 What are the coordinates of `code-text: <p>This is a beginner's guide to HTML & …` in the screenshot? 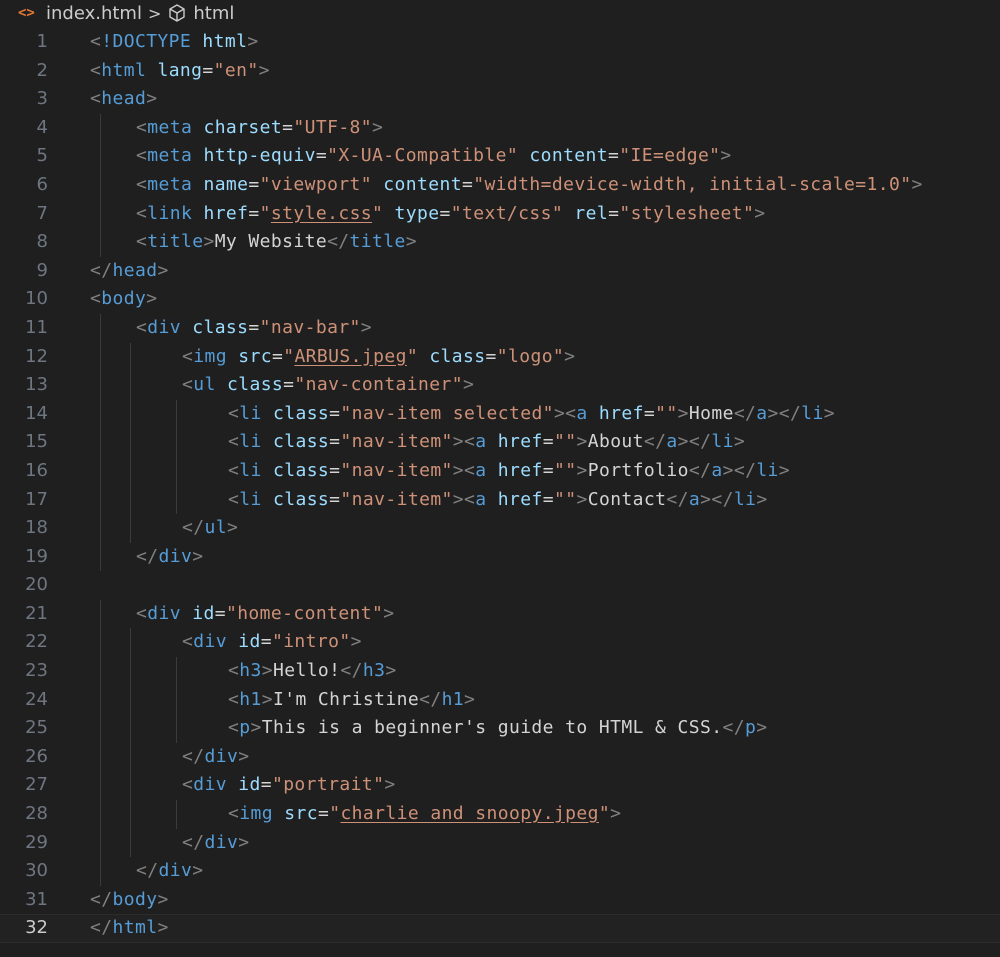 It's located at (497, 728).